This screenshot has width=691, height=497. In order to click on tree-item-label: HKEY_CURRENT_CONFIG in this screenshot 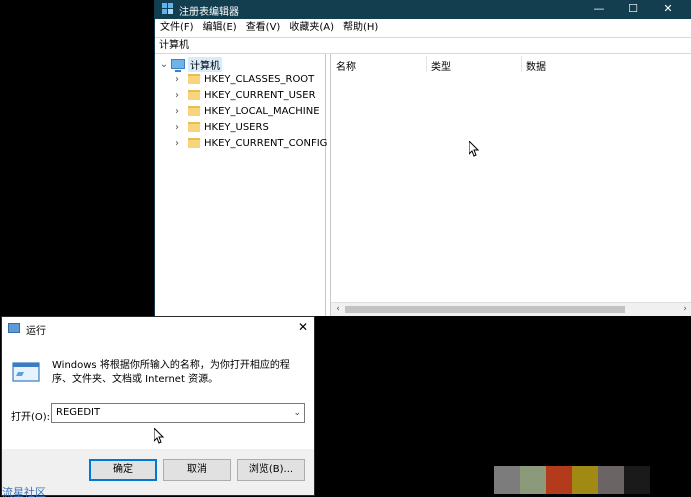, I will do `click(266, 143)`.